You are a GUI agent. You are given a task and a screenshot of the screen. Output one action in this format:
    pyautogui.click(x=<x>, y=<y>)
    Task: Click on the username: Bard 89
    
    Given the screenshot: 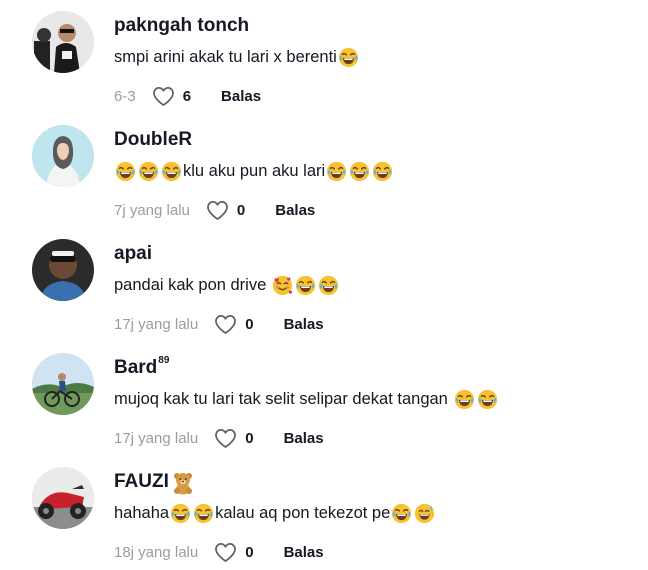 What is the action you would take?
    pyautogui.click(x=142, y=367)
    